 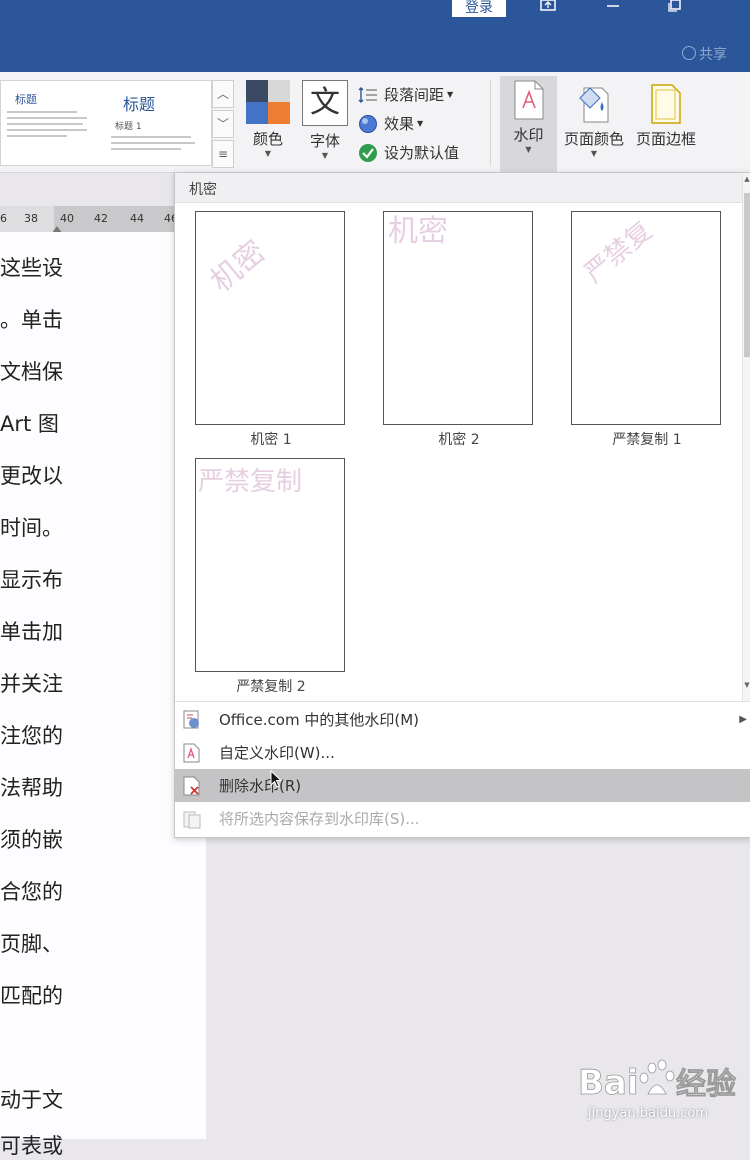 I want to click on doc-line: 可表或, so click(x=31, y=1146).